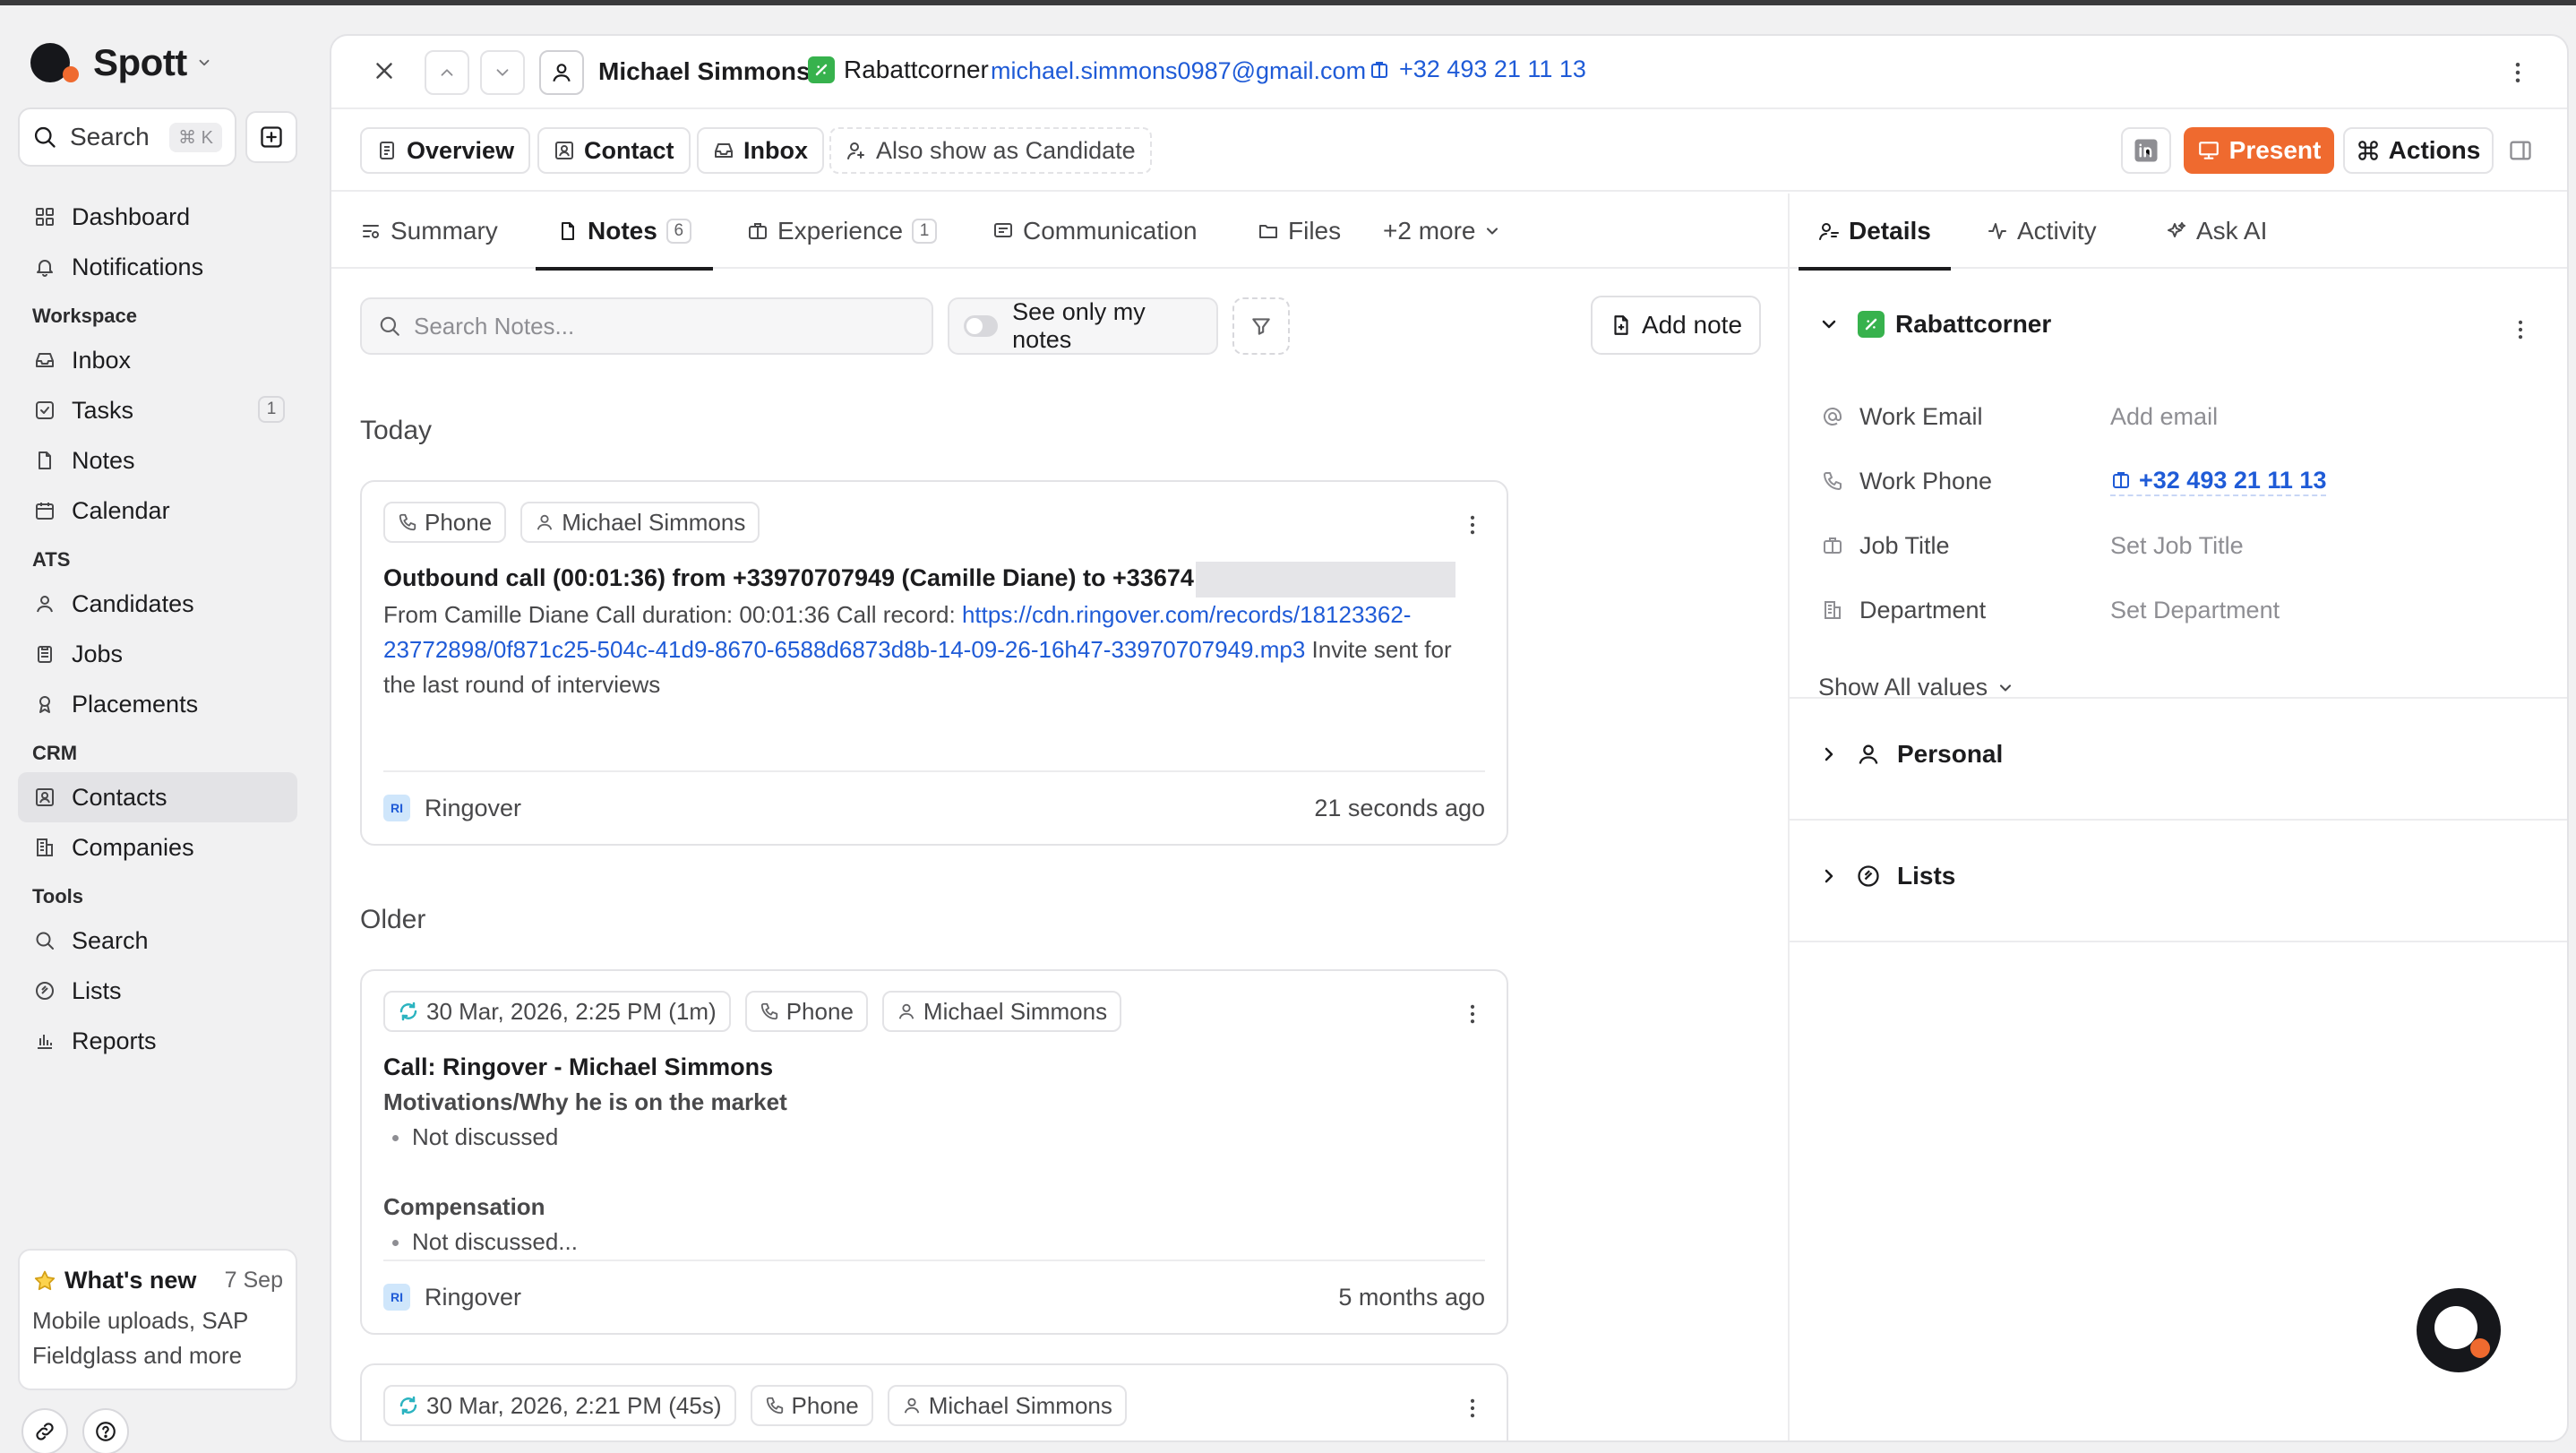 The width and height of the screenshot is (2576, 1453). I want to click on chevron-right-icon, so click(1829, 876).